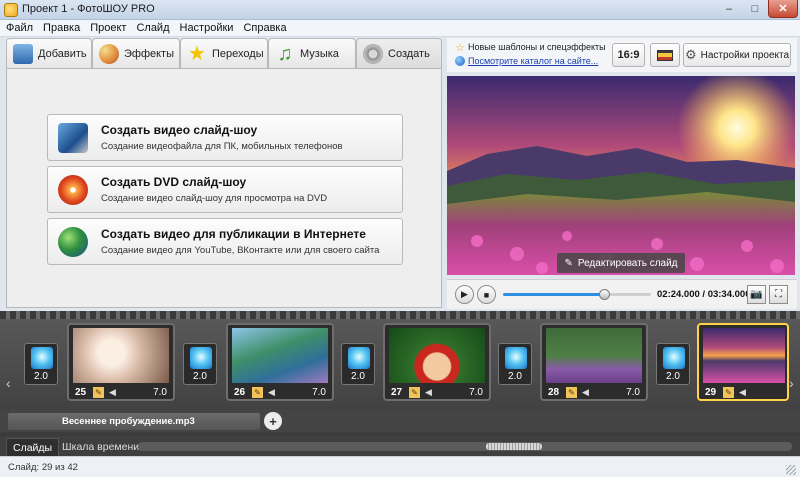  What do you see at coordinates (400, 421) in the screenshot?
I see `audio-track: Весеннее пробуждение.mp3 +` at bounding box center [400, 421].